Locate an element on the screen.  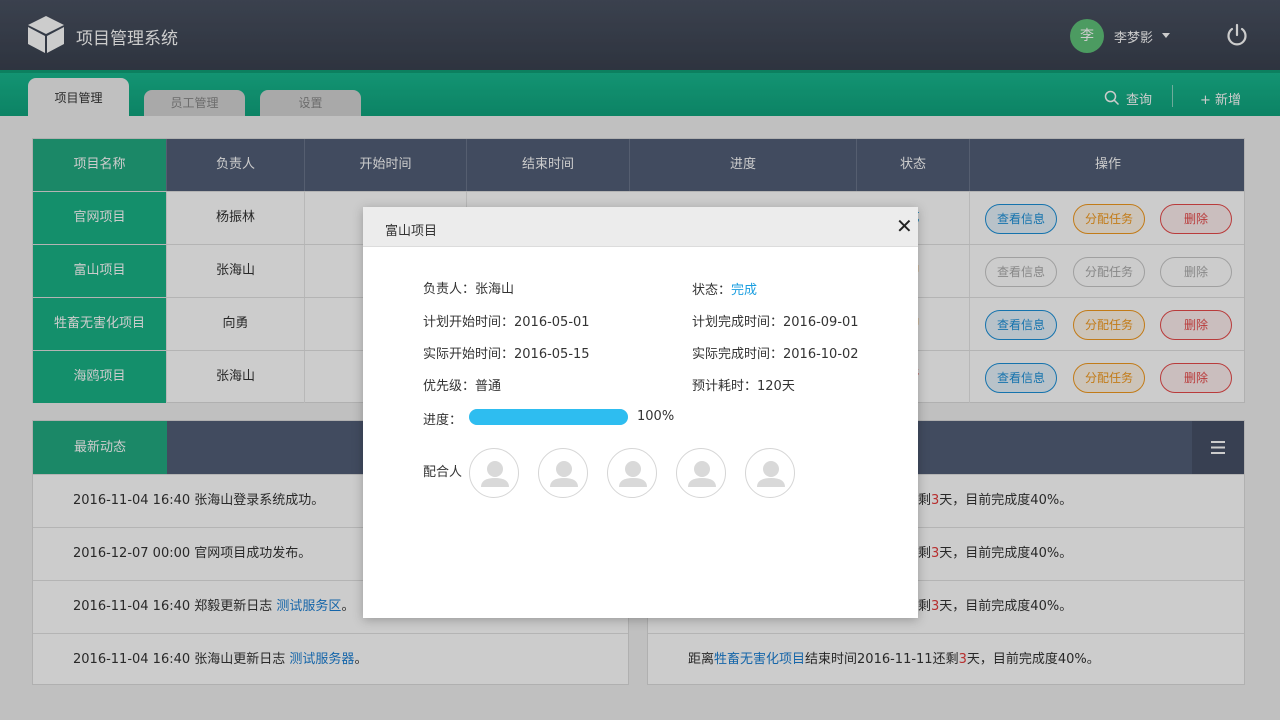
plan-end-field: 计划完成时间：2016-09-01 is located at coordinates (775, 322).